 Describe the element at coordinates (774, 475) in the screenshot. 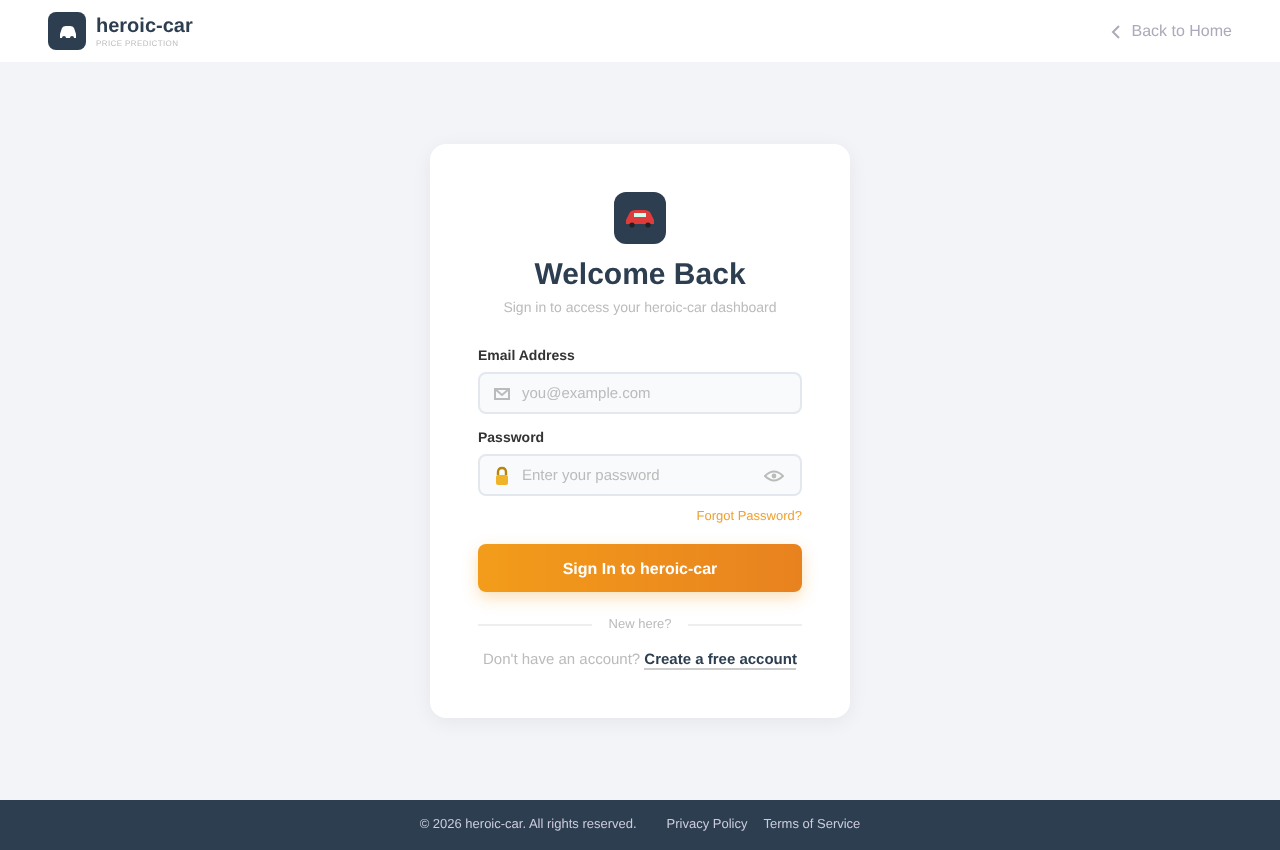

I see `eye-icon` at that location.